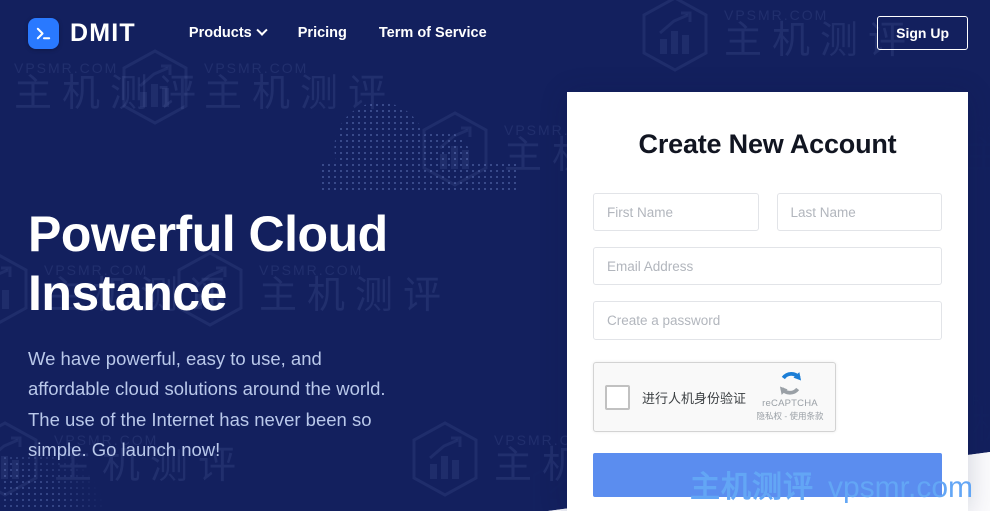  What do you see at coordinates (676, 212) in the screenshot?
I see `first-name-input` at bounding box center [676, 212].